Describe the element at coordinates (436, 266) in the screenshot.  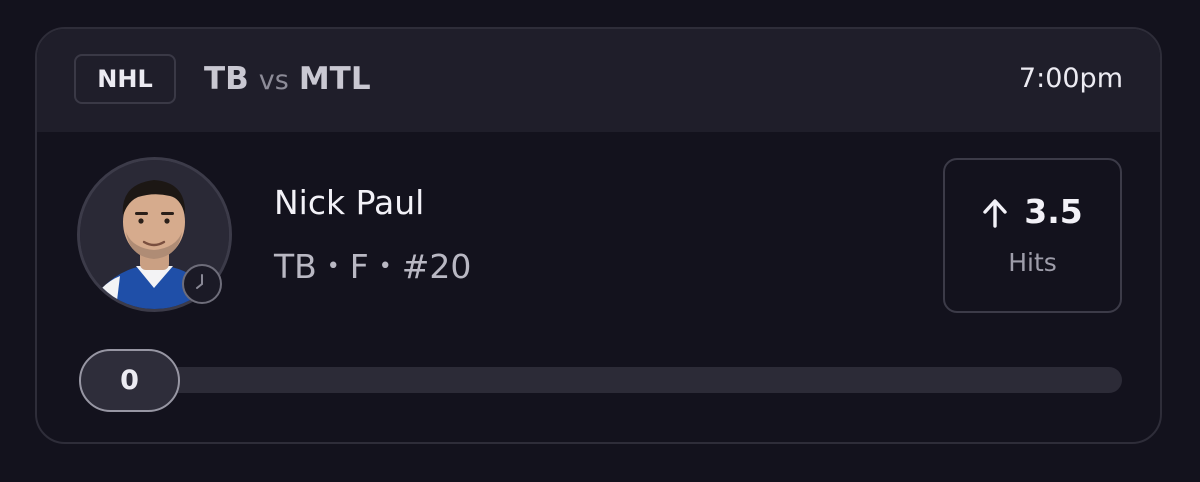
I see `player-number: #20` at that location.